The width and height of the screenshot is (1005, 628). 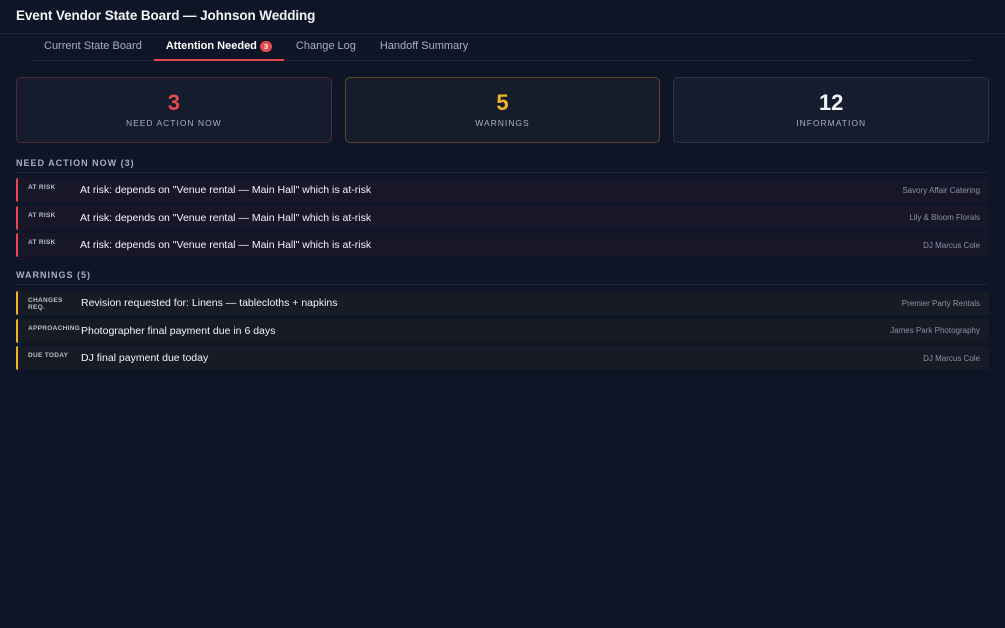 I want to click on tab-label: Current State Board, so click(x=93, y=46).